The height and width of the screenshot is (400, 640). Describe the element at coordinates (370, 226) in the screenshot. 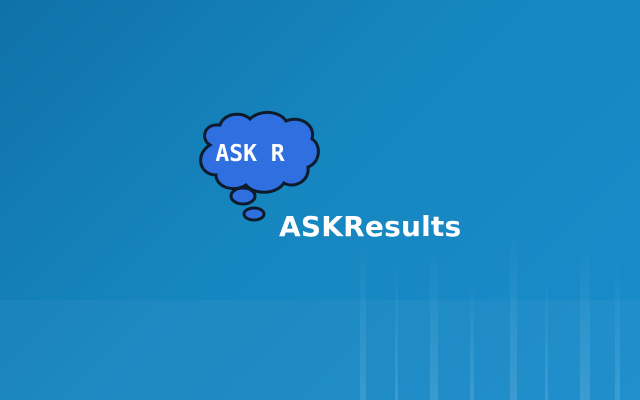

I see `app-title: ASKResults` at that location.